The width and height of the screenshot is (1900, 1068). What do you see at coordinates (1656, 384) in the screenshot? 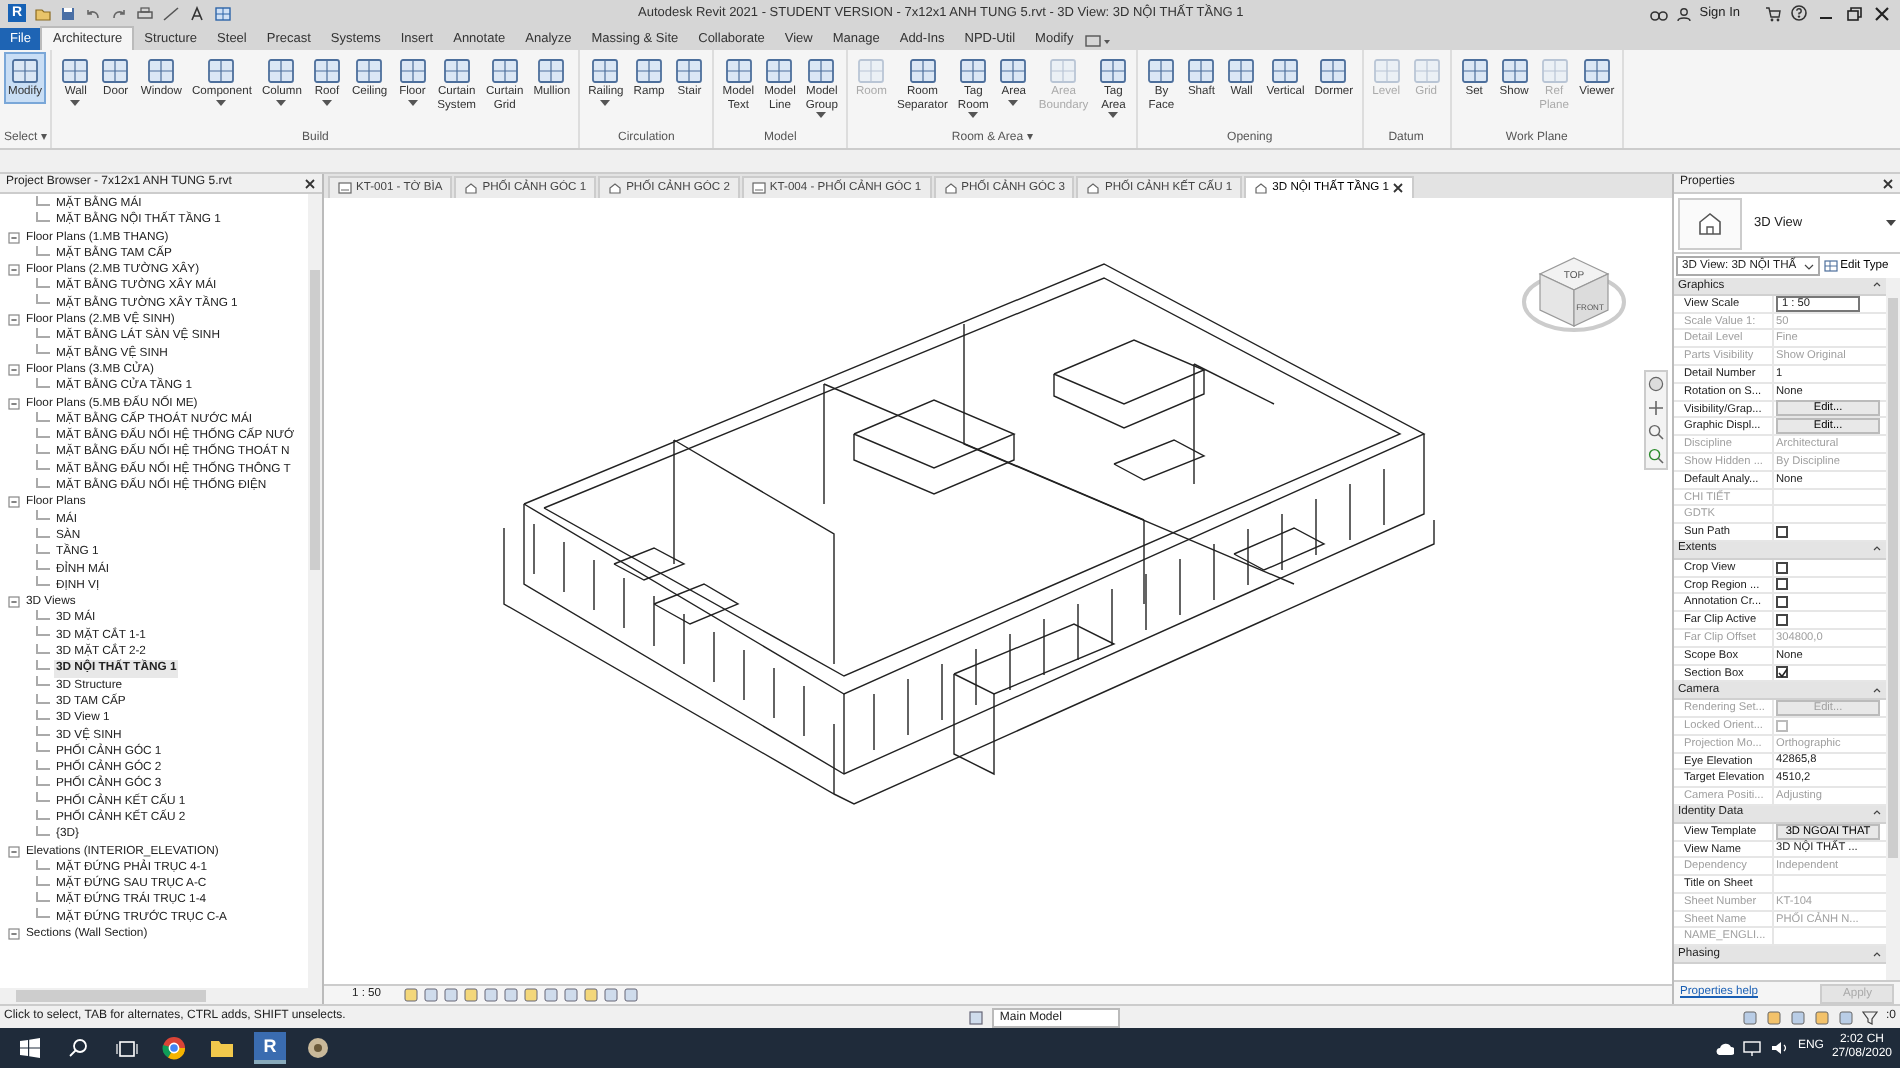
I see `wheel-icon` at bounding box center [1656, 384].